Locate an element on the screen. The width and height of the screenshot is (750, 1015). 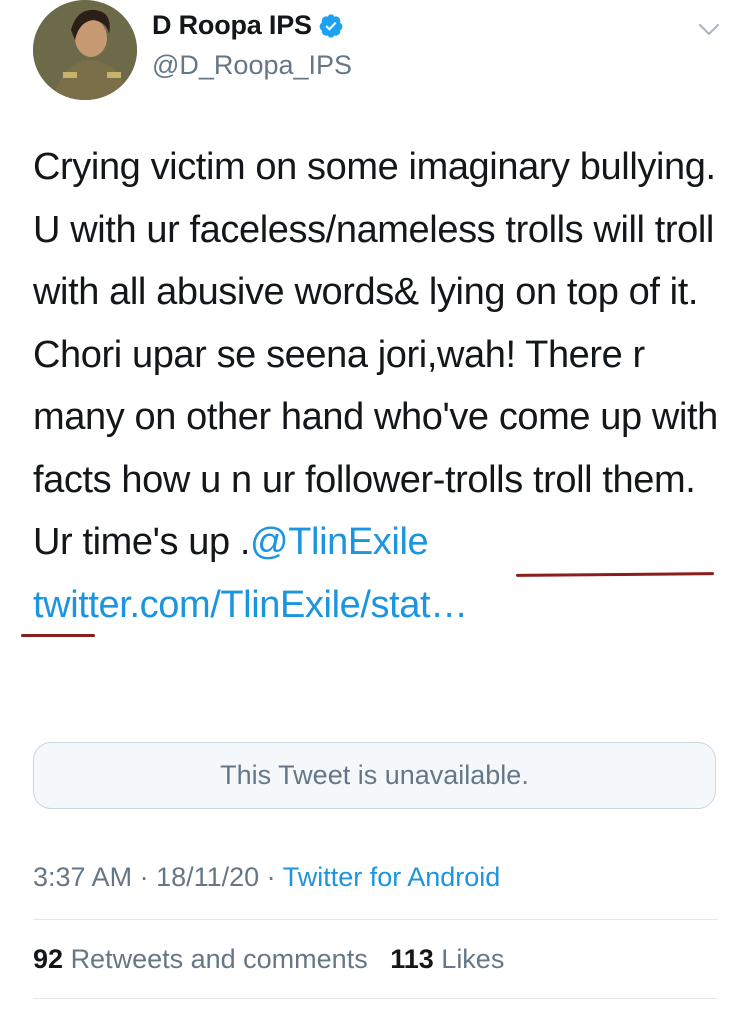
verified-badge-icon is located at coordinates (331, 25).